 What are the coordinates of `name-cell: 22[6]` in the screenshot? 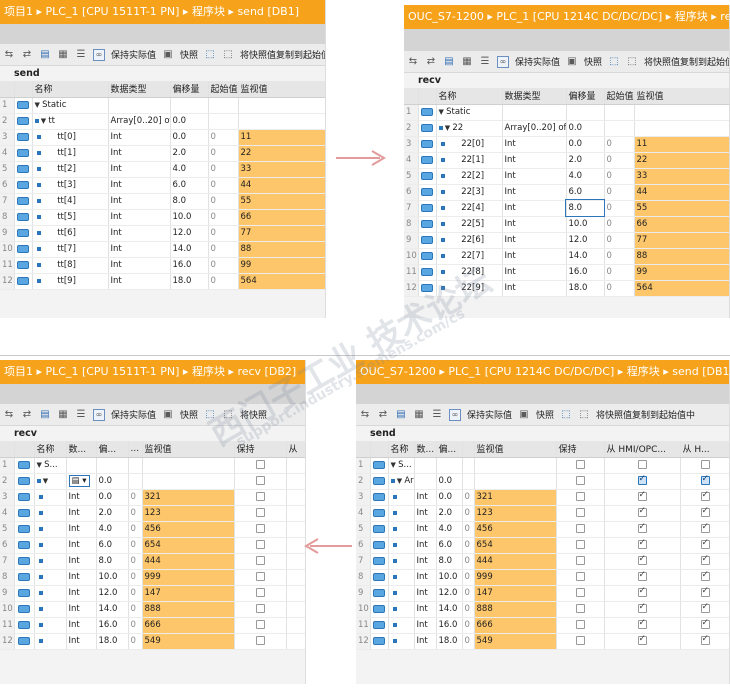 It's located at (469, 240).